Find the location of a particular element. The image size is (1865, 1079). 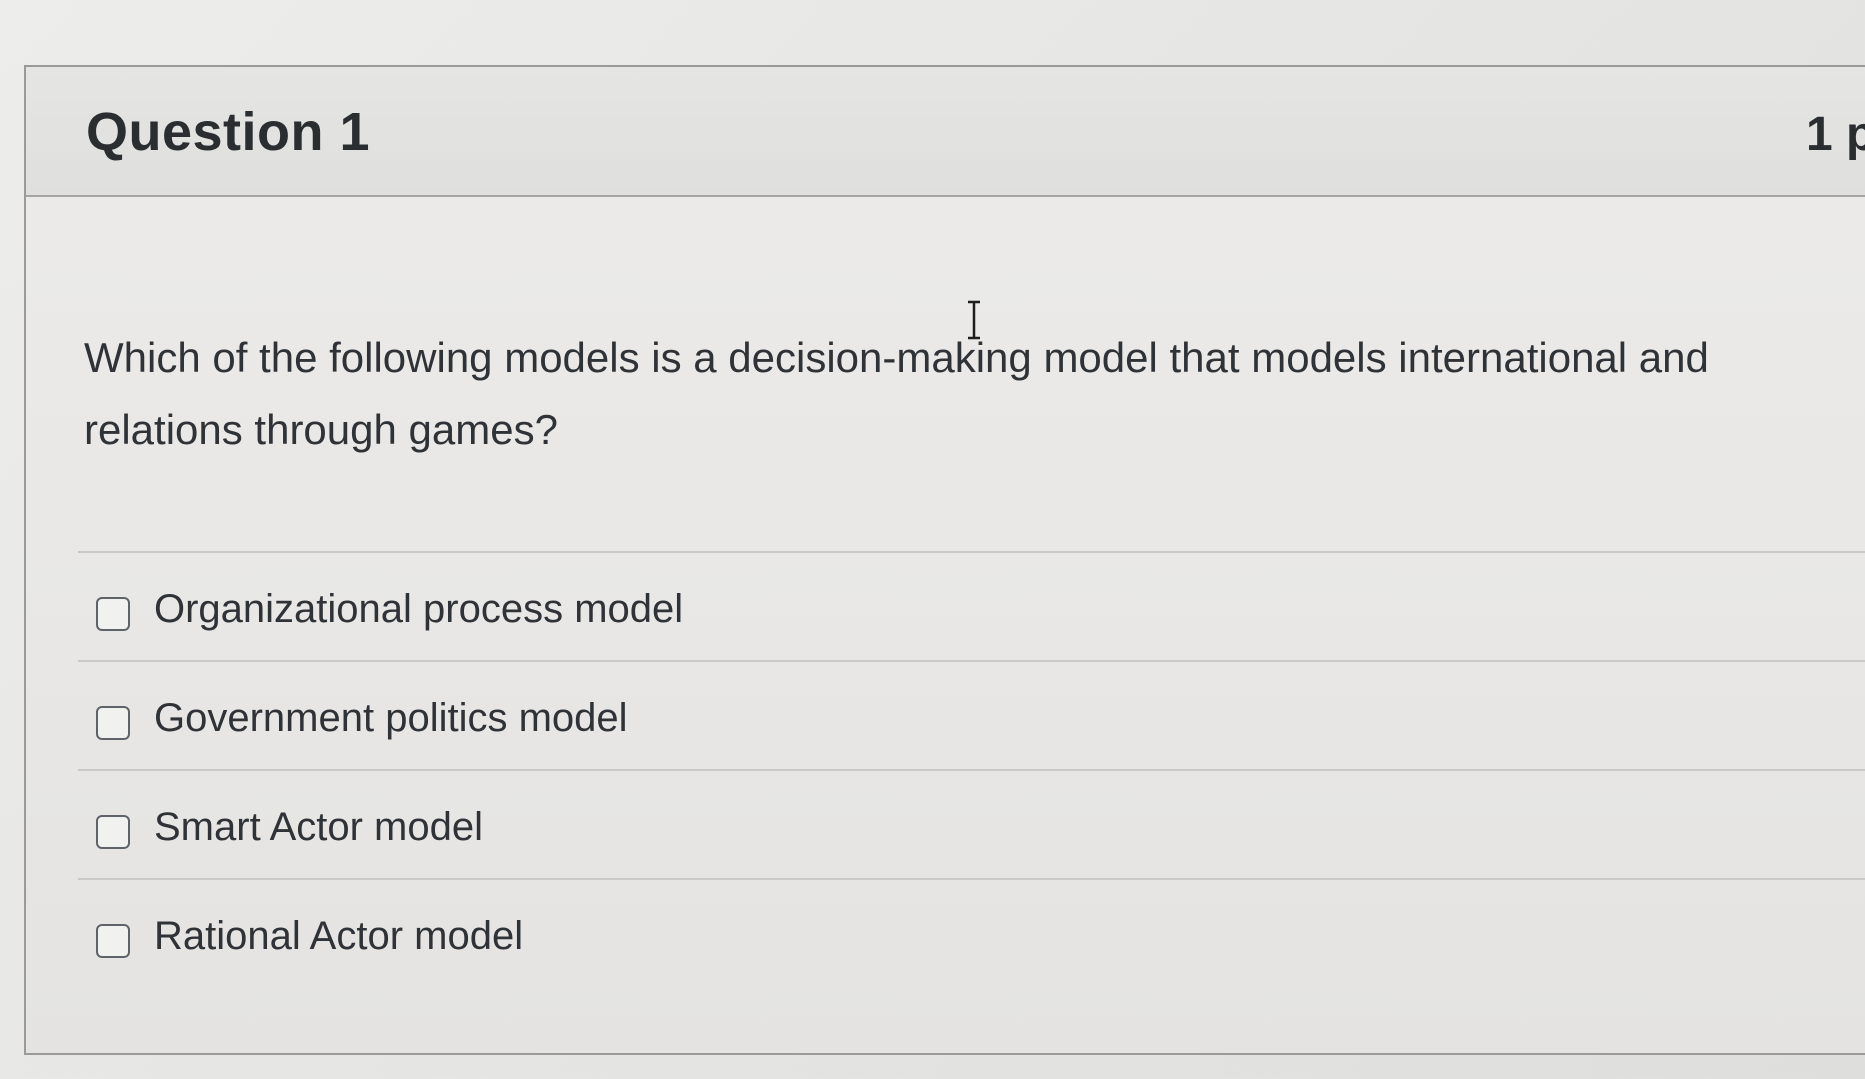

answer-option-organizational-process: Organizational process model is located at coordinates (971, 605).